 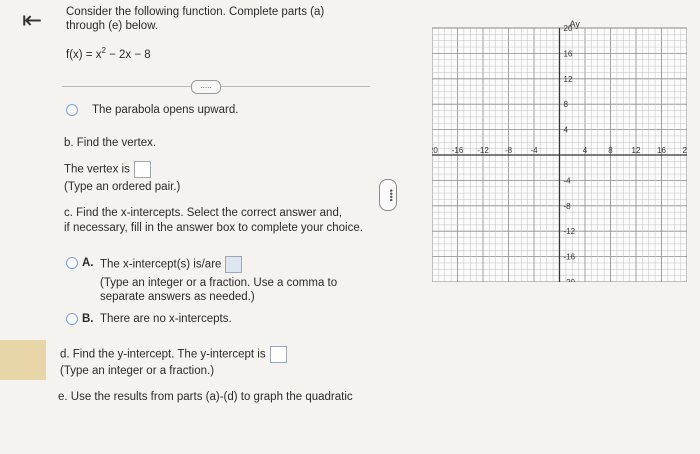 I want to click on vertex-input, so click(x=142, y=169).